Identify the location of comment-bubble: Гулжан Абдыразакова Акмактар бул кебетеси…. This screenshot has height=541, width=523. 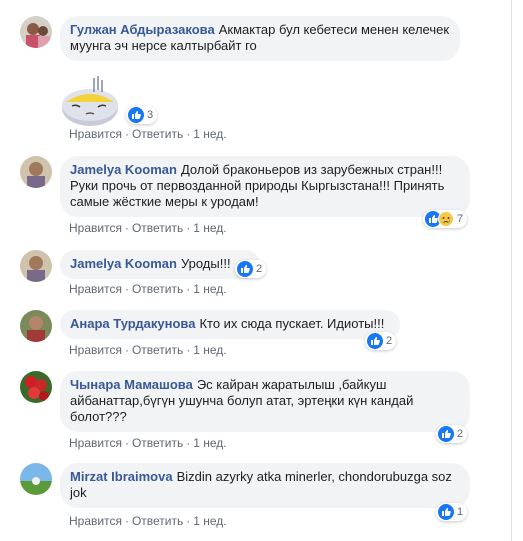
(260, 38).